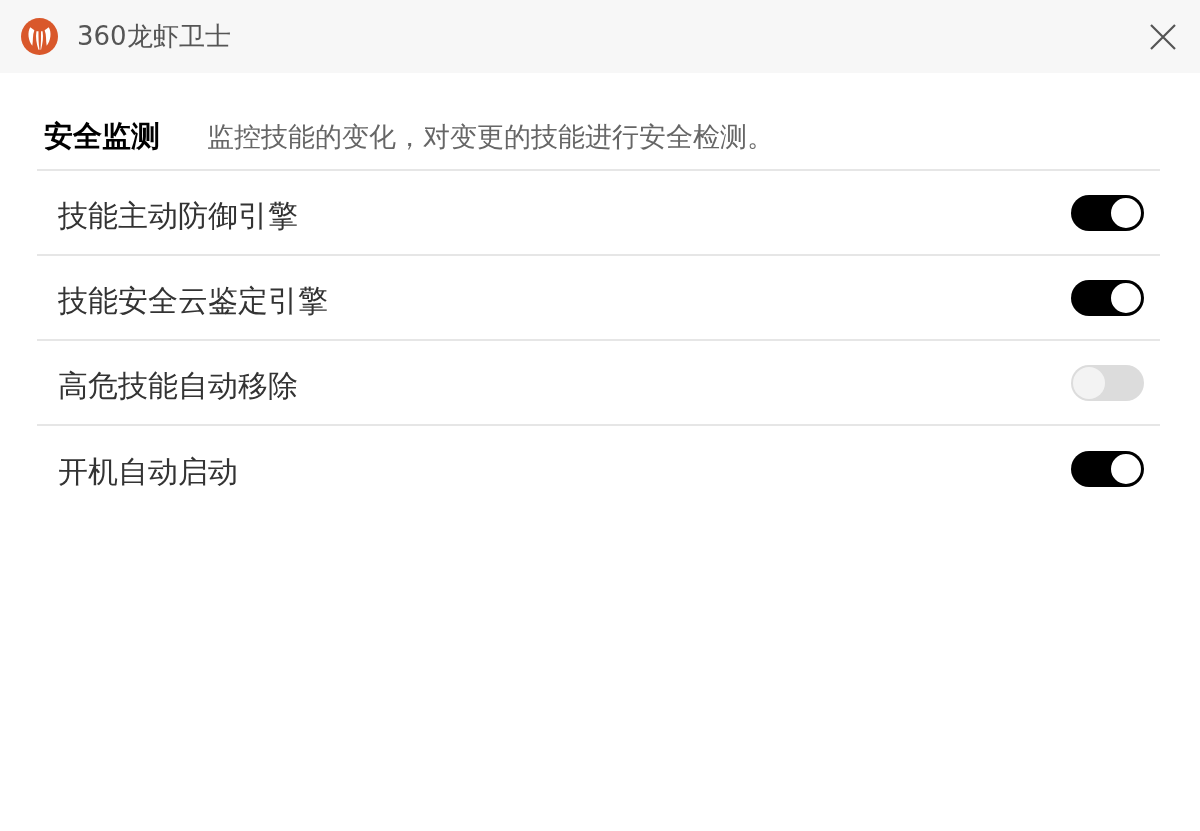  Describe the element at coordinates (148, 472) in the screenshot. I see `setting-label: 开机自动启动` at that location.